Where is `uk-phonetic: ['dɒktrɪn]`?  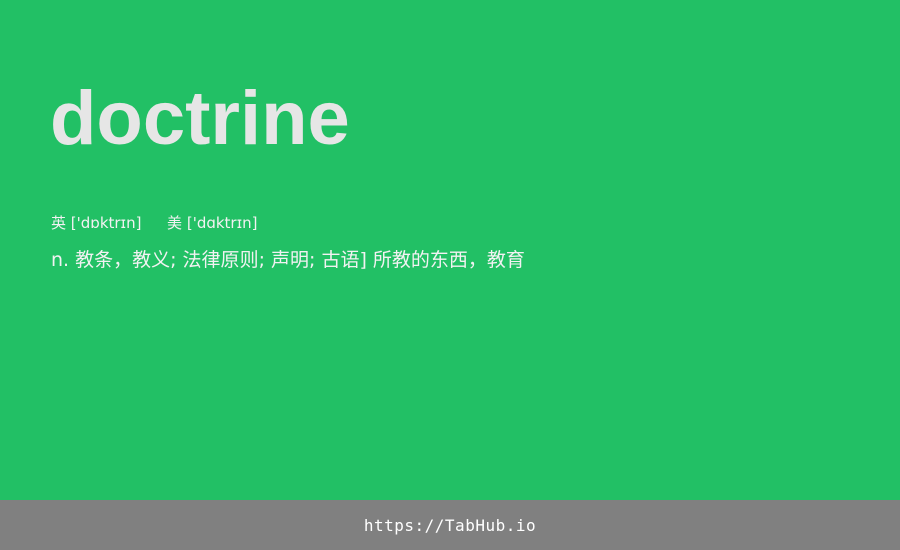 uk-phonetic: ['dɒktrɪn] is located at coordinates (106, 223).